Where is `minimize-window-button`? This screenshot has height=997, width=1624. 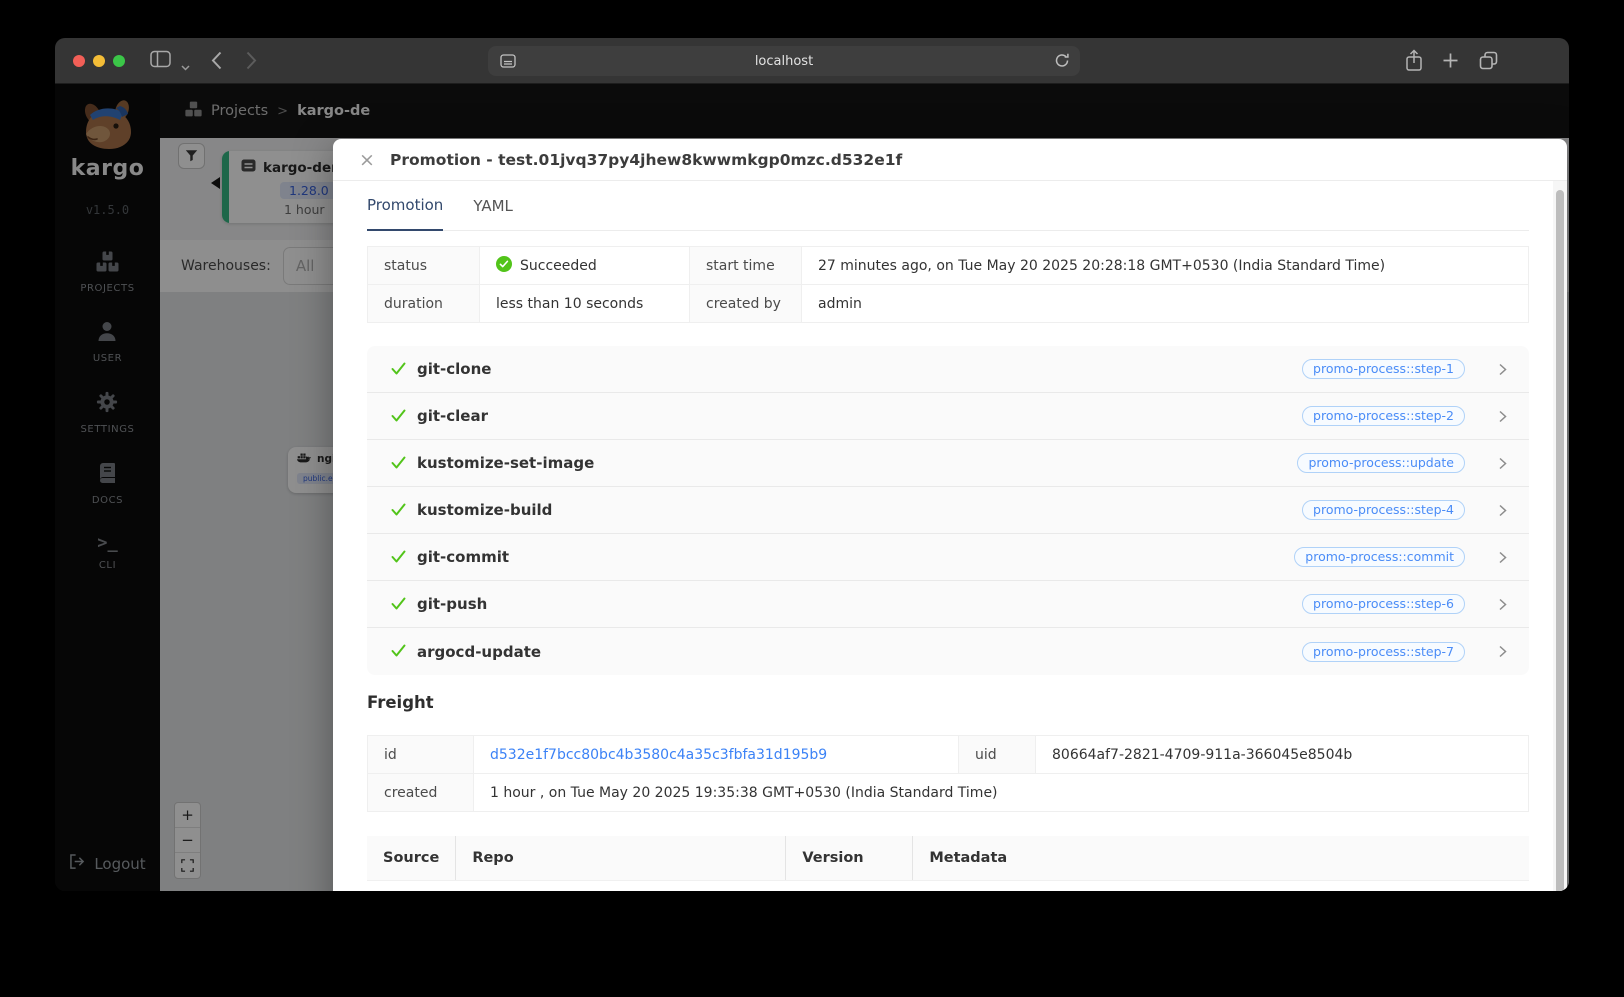
minimize-window-button is located at coordinates (99, 61).